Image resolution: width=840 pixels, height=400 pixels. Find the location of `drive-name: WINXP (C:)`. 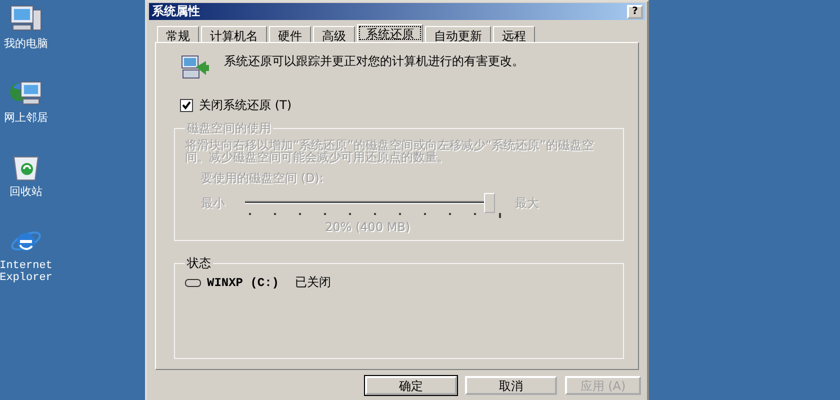

drive-name: WINXP (C:) is located at coordinates (243, 283).